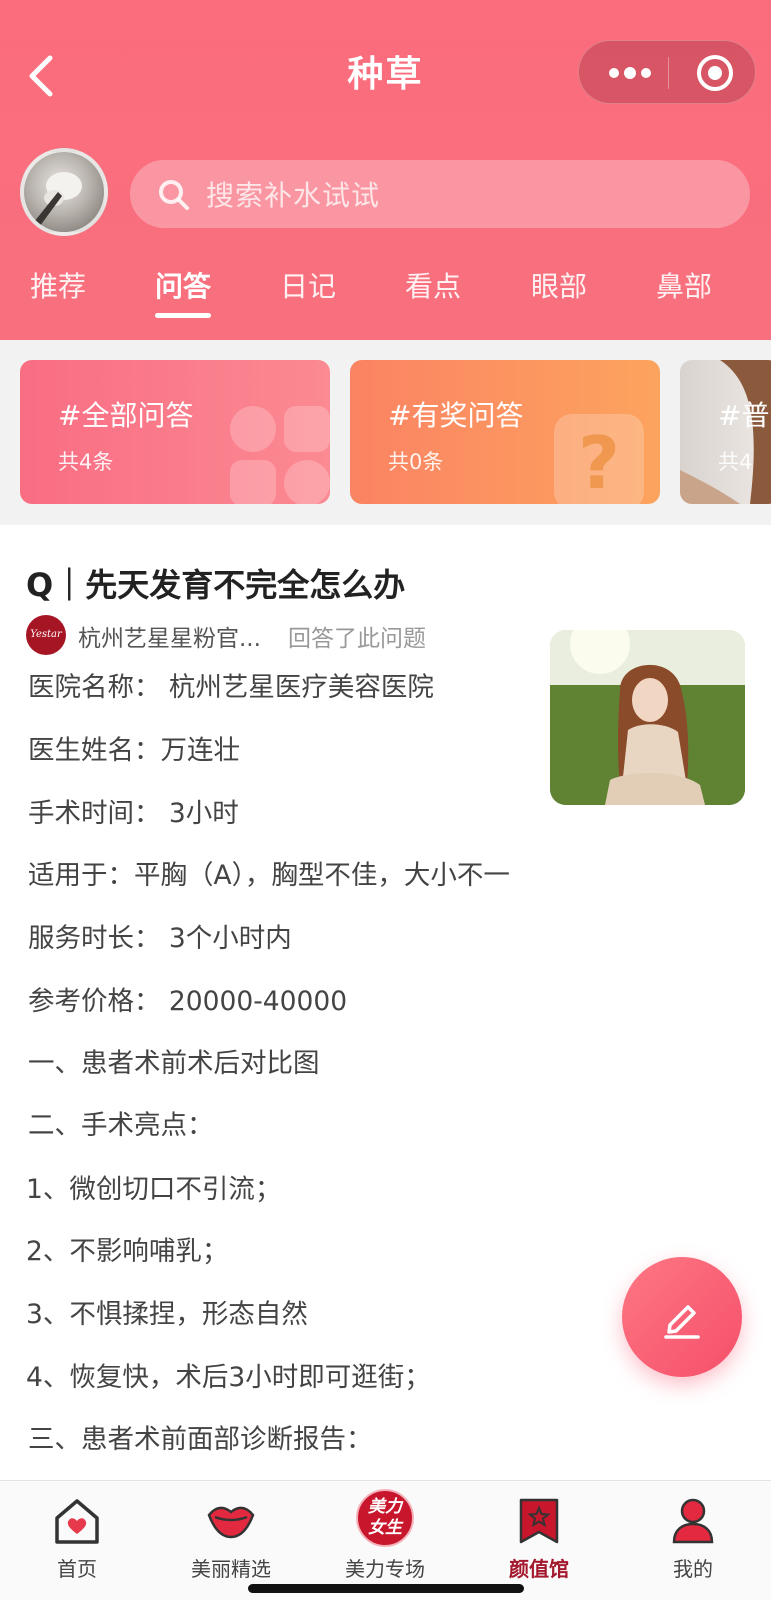 The width and height of the screenshot is (771, 1600). I want to click on answer-line: 手术时间： 3小时, so click(133, 813).